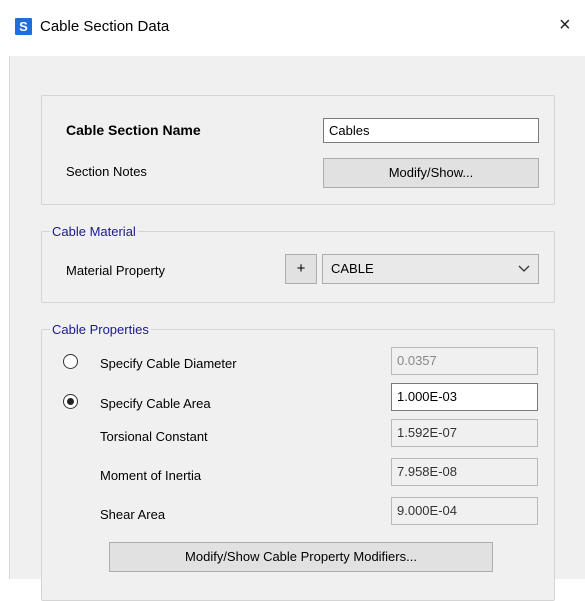  I want to click on material-property-label: Material Property, so click(115, 270).